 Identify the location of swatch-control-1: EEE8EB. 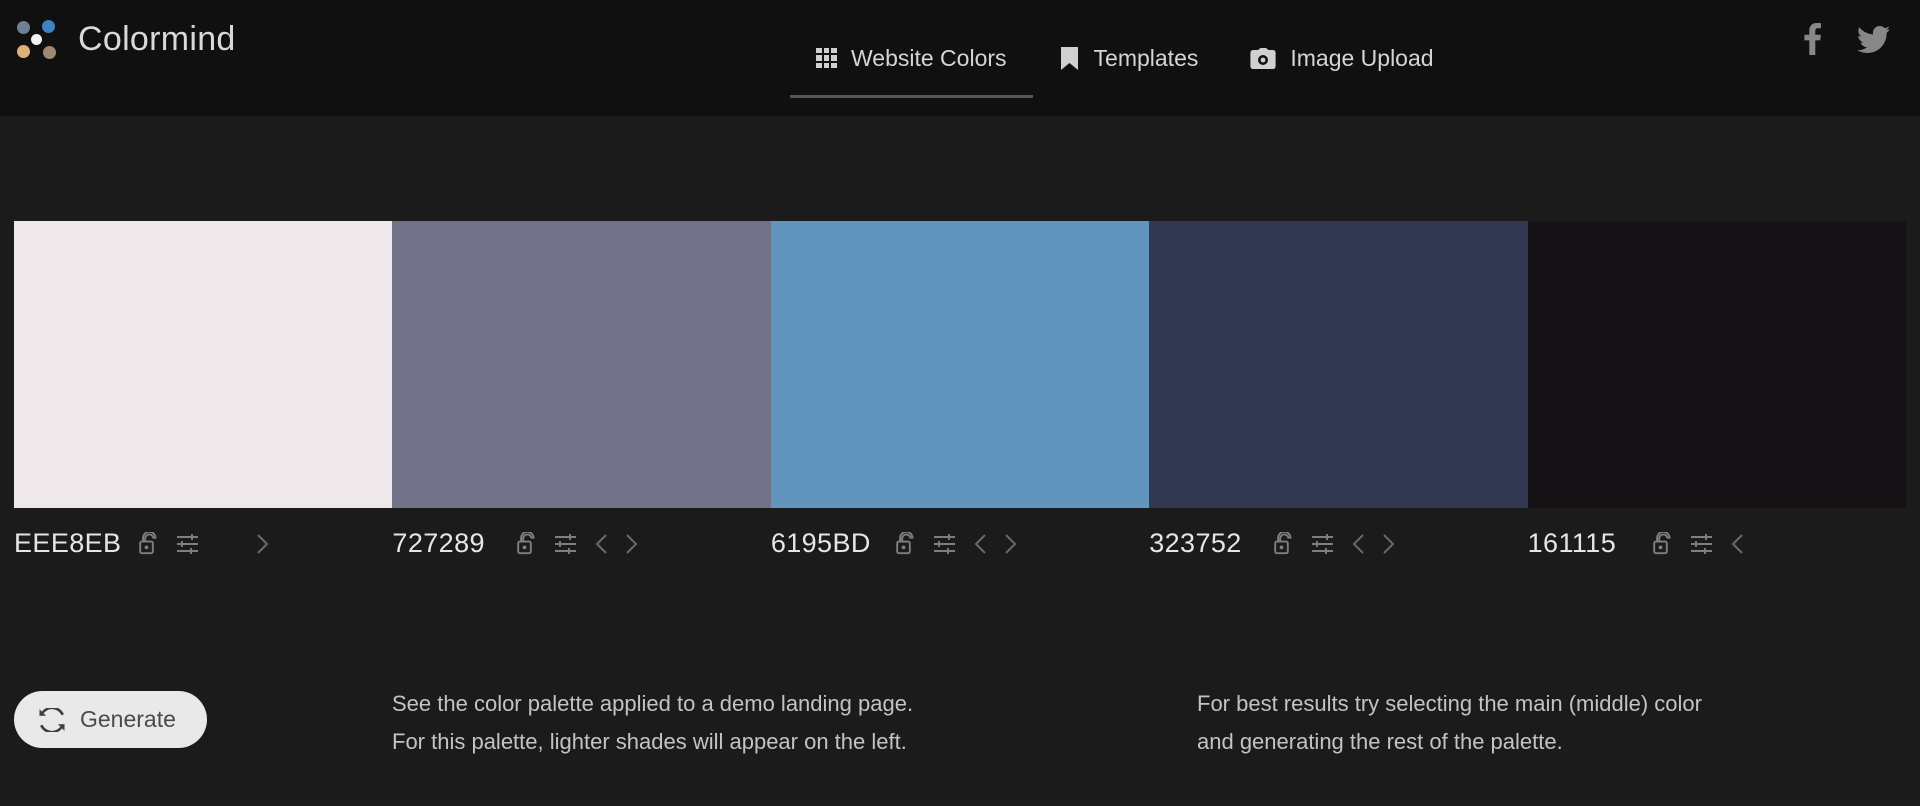
(203, 543).